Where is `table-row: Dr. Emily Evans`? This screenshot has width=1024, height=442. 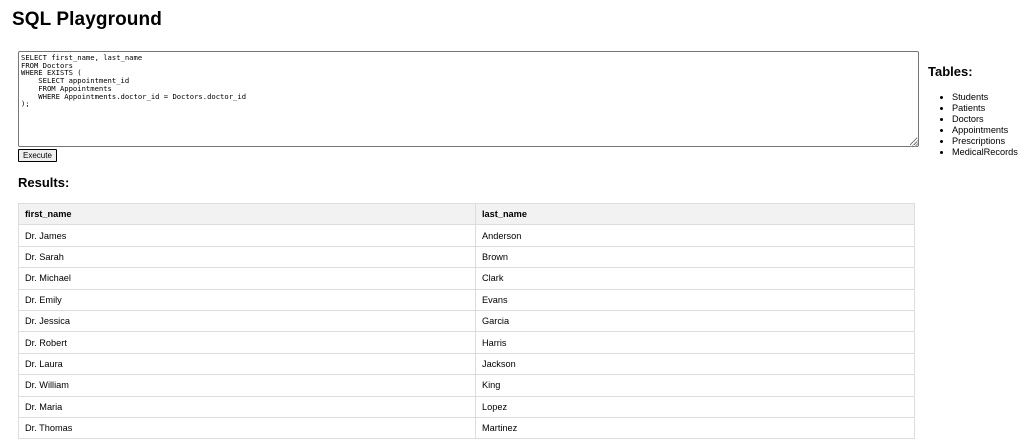
table-row: Dr. Emily Evans is located at coordinates (466, 299).